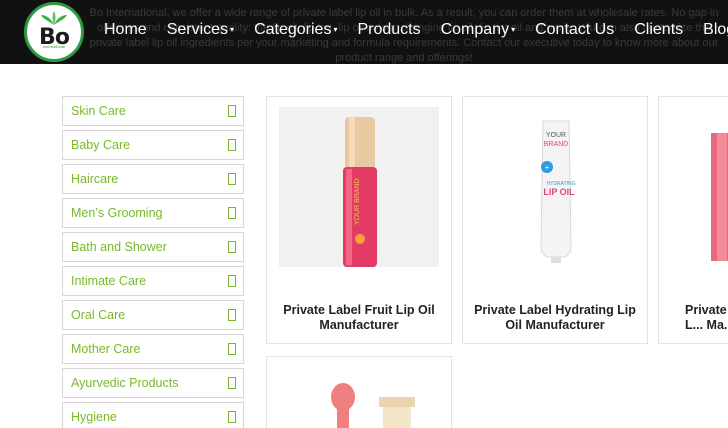  What do you see at coordinates (106, 349) in the screenshot?
I see `category-label: Mother Care` at bounding box center [106, 349].